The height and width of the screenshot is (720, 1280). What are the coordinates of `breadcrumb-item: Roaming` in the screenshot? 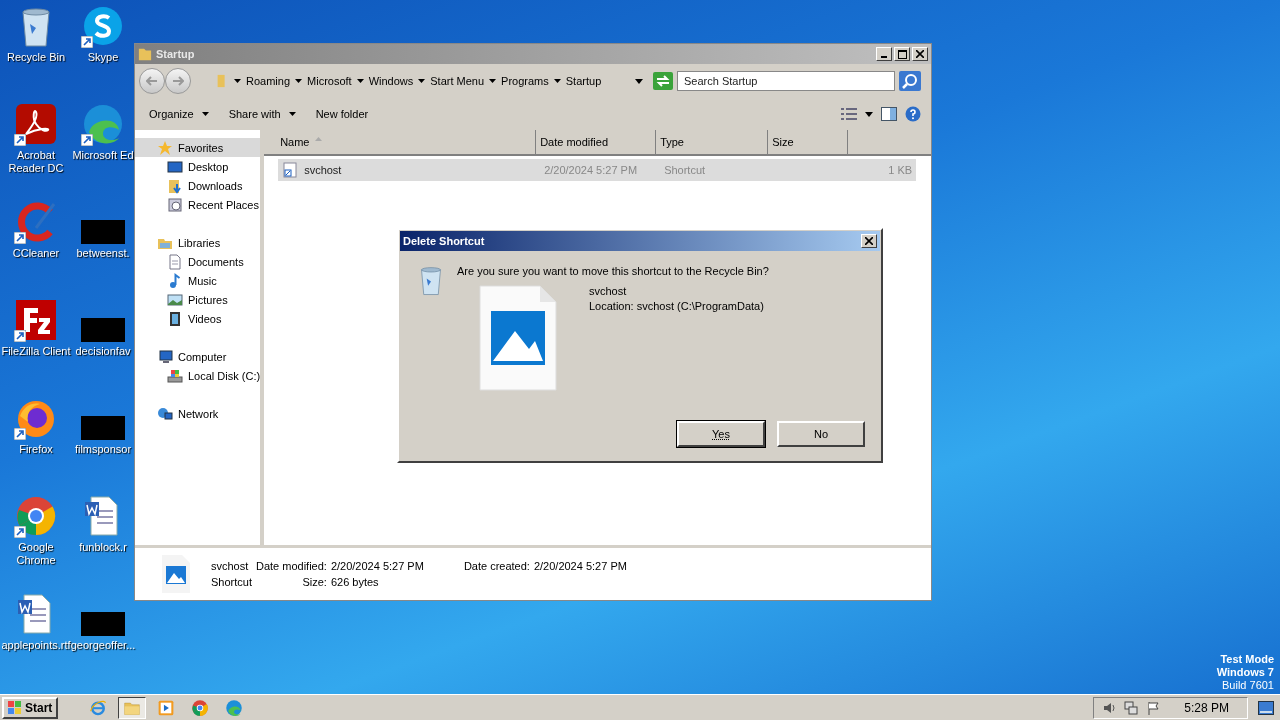 It's located at (268, 81).